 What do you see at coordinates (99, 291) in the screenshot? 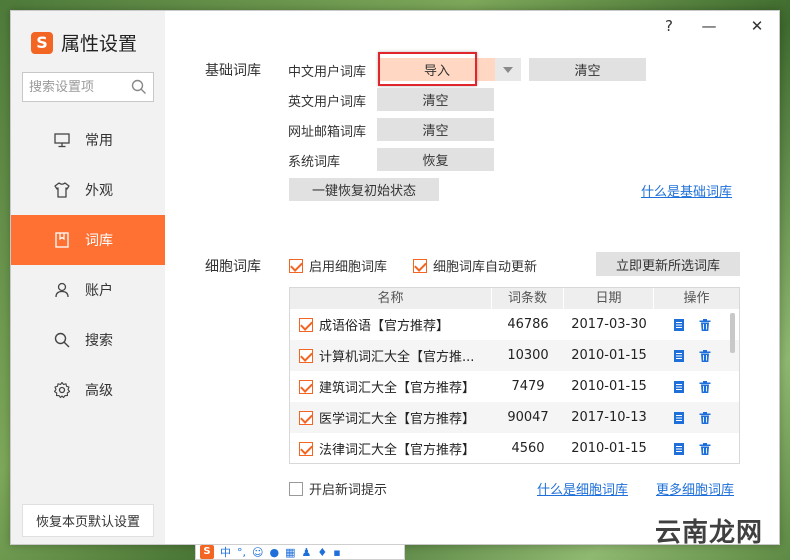
I see `sidebar-item-label: 账户` at bounding box center [99, 291].